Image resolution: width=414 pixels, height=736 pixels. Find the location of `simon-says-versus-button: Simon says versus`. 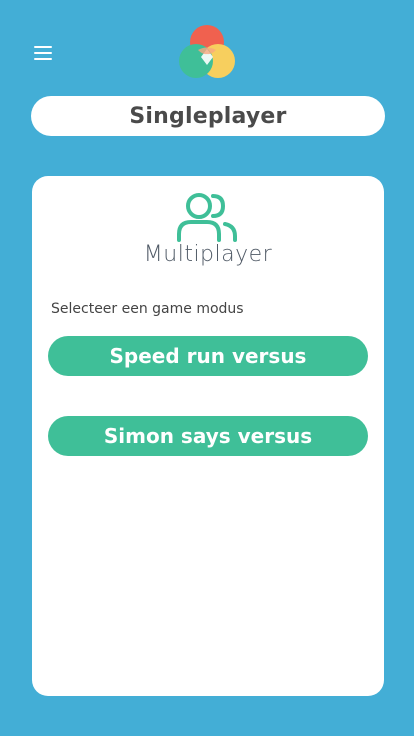

simon-says-versus-button: Simon says versus is located at coordinates (208, 436).